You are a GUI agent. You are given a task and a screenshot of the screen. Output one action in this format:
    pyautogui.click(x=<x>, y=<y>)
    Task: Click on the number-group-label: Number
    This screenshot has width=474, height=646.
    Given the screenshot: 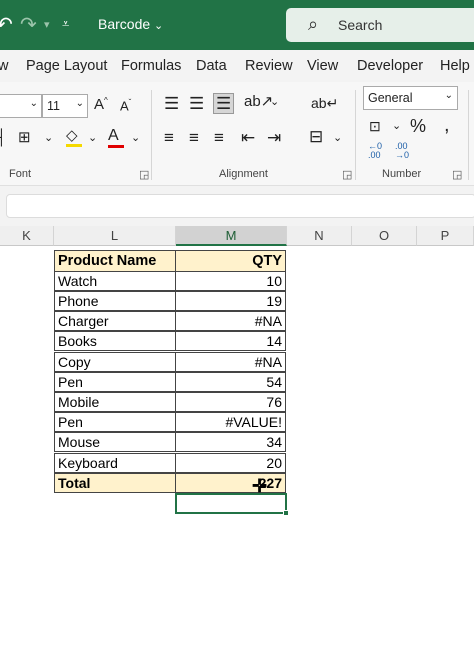 What is the action you would take?
    pyautogui.click(x=402, y=174)
    